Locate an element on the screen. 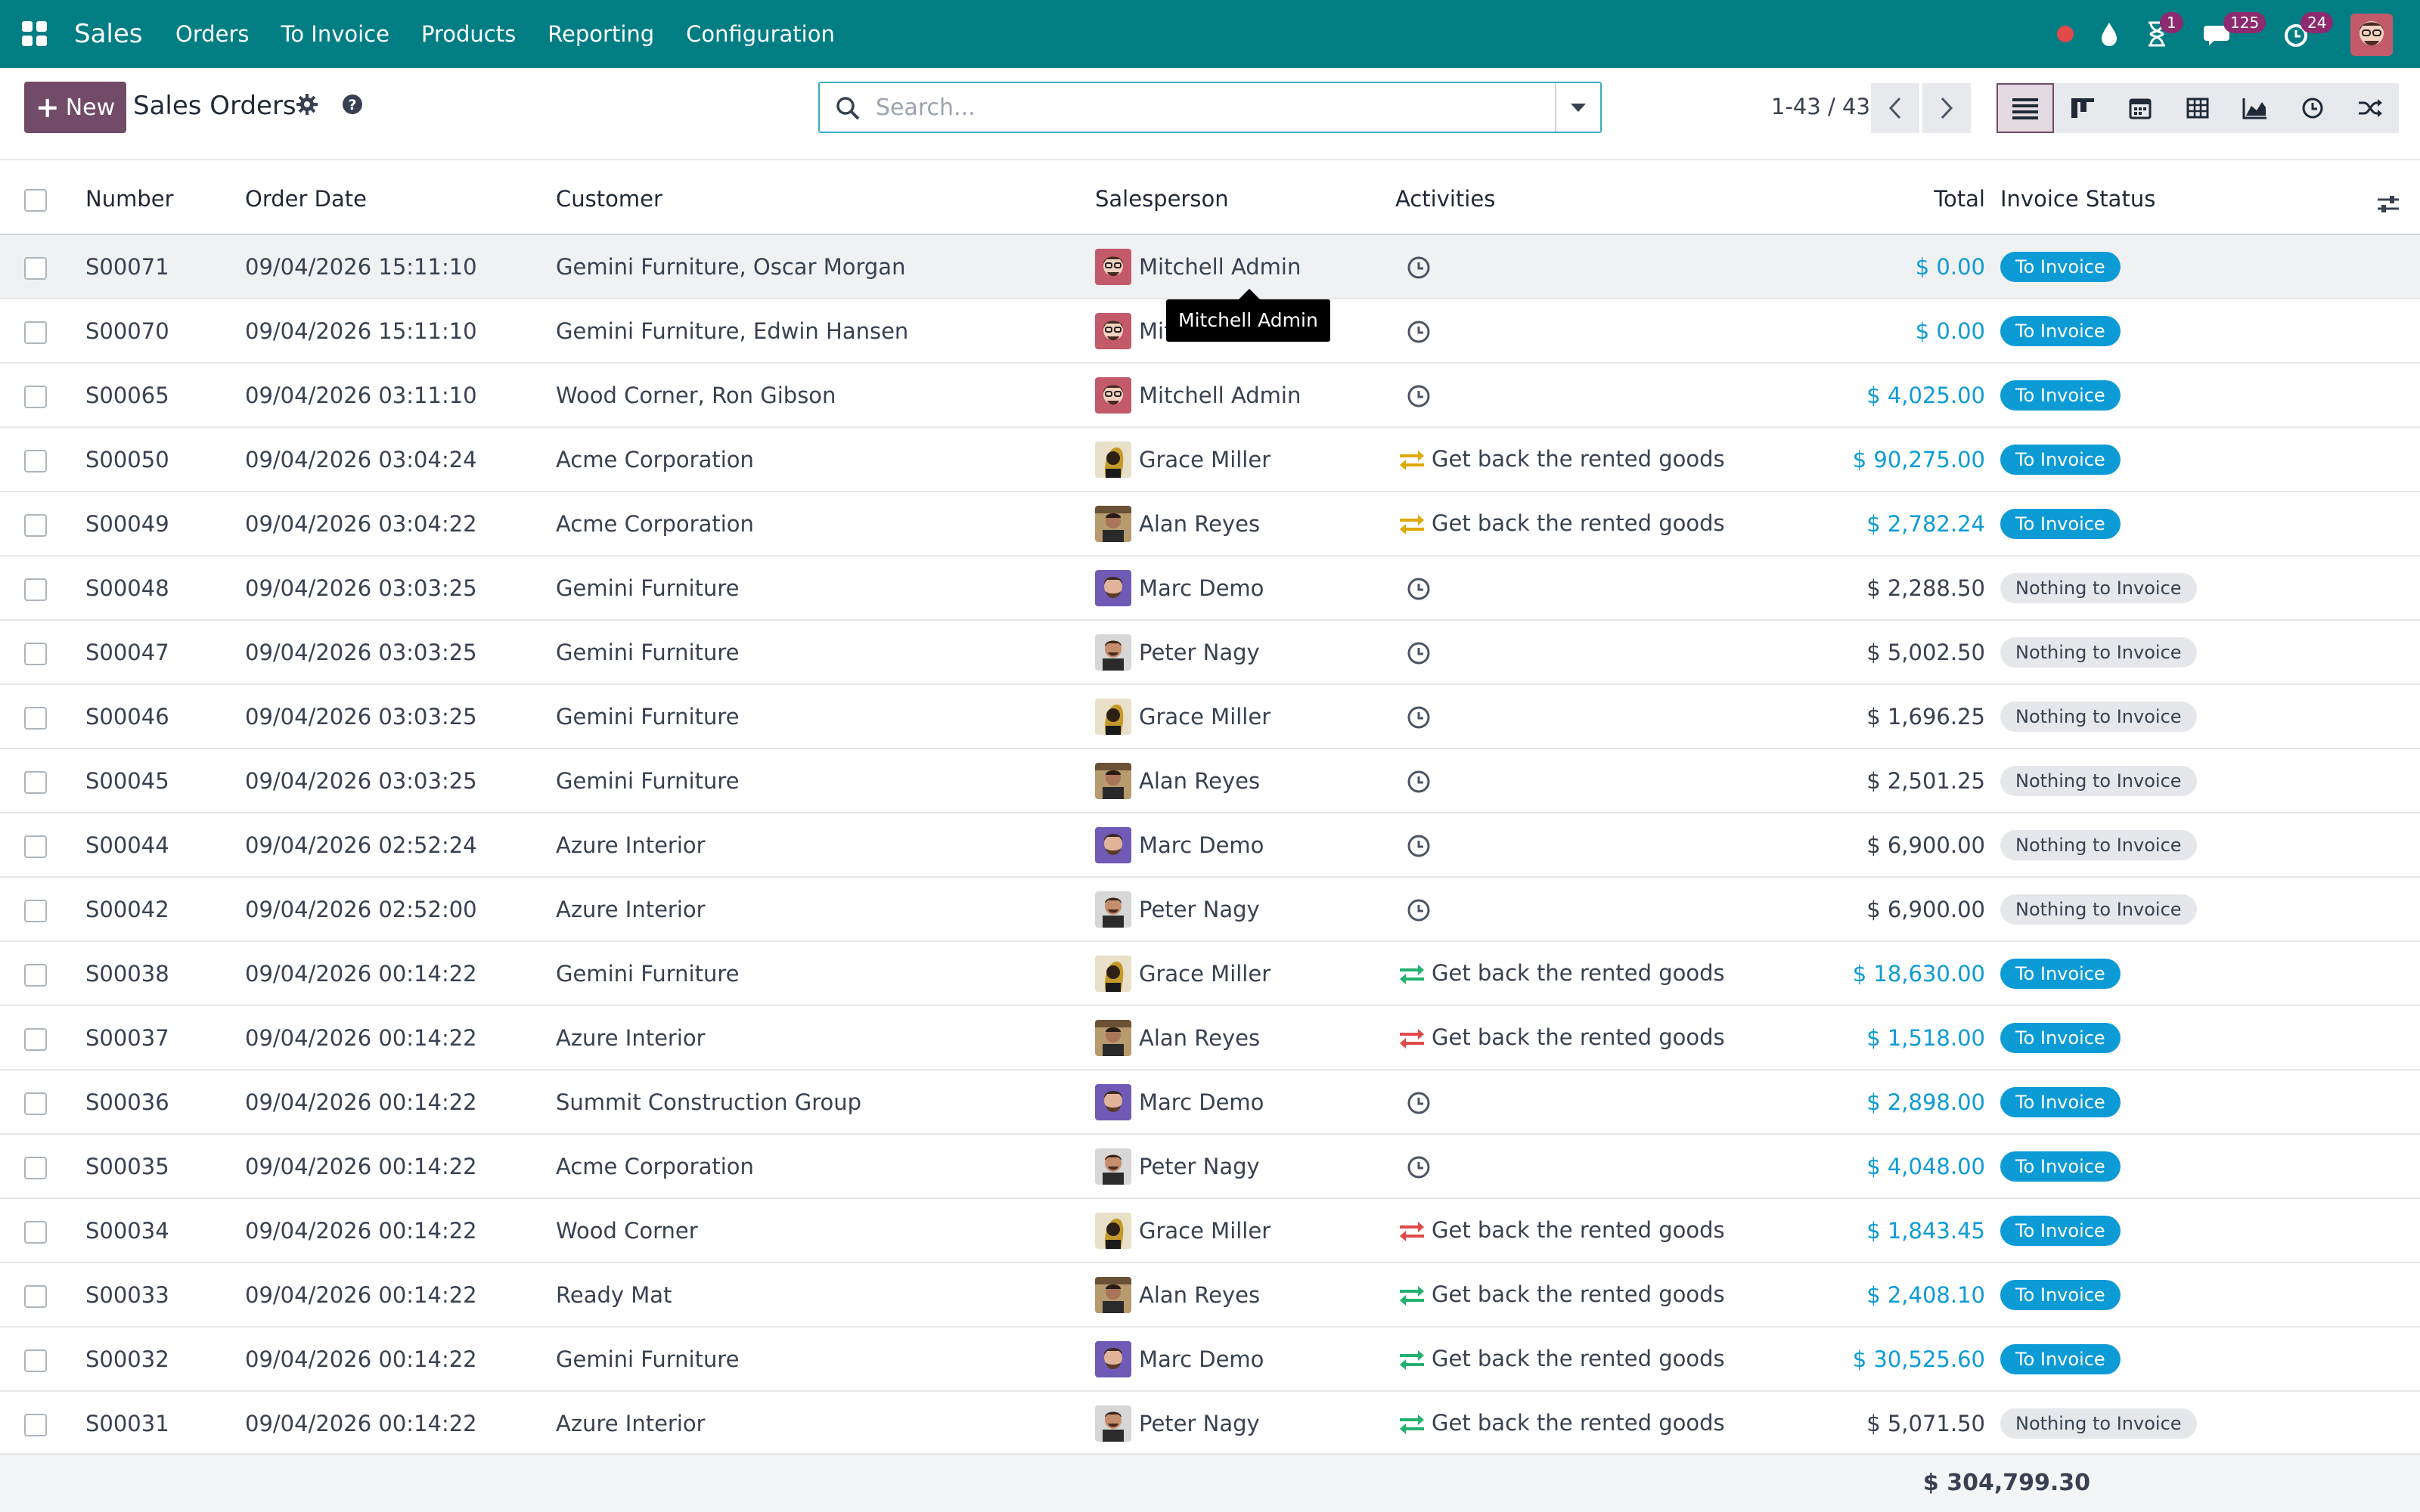 The height and width of the screenshot is (1512, 2420). customer: Gemini Furniture, Edwin Hansen is located at coordinates (825, 331).